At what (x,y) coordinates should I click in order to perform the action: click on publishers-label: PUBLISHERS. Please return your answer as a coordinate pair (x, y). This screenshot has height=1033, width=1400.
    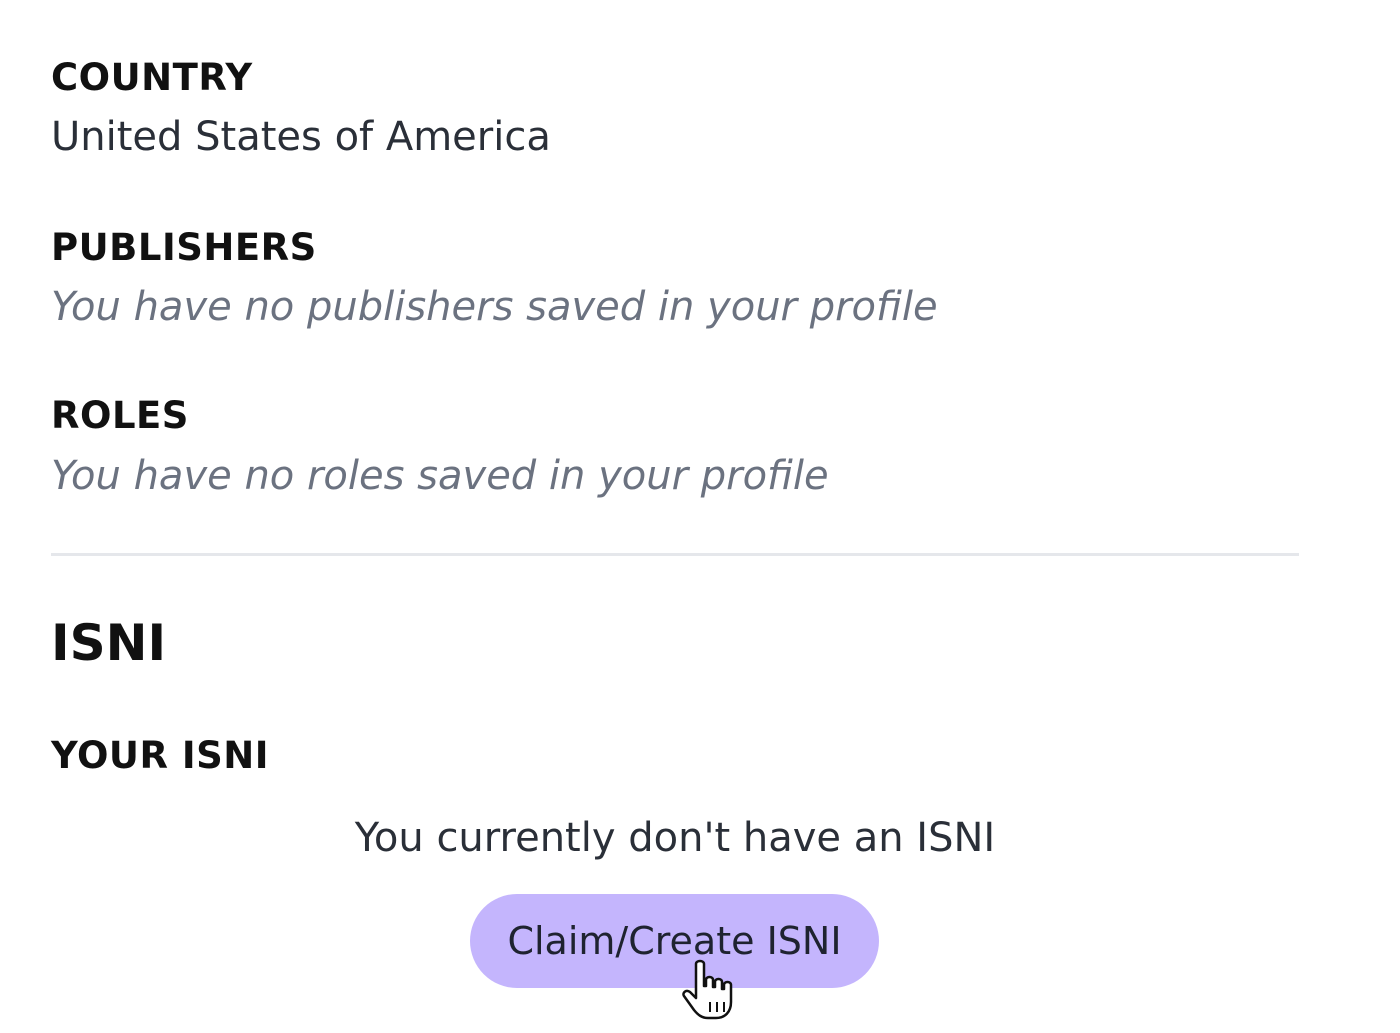
    Looking at the image, I should click on (184, 247).